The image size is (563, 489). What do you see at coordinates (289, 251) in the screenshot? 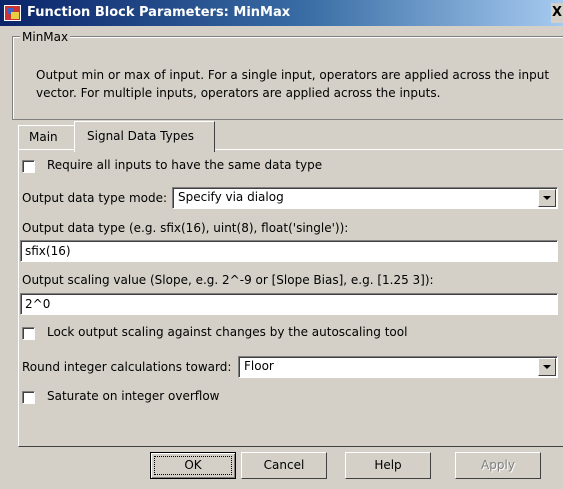
I see `output-type-input: sfix(16)` at bounding box center [289, 251].